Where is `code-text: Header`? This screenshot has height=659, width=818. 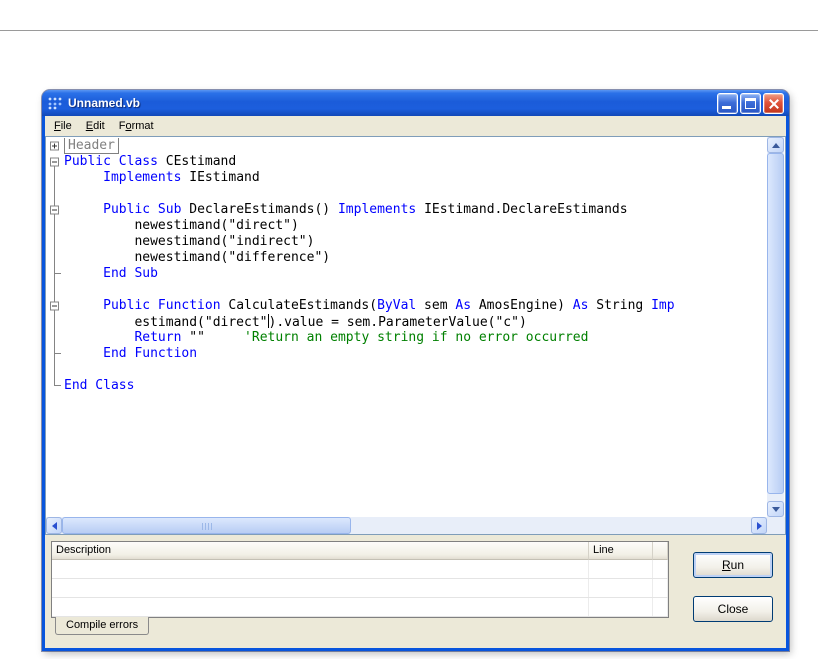
code-text: Header is located at coordinates (415, 146).